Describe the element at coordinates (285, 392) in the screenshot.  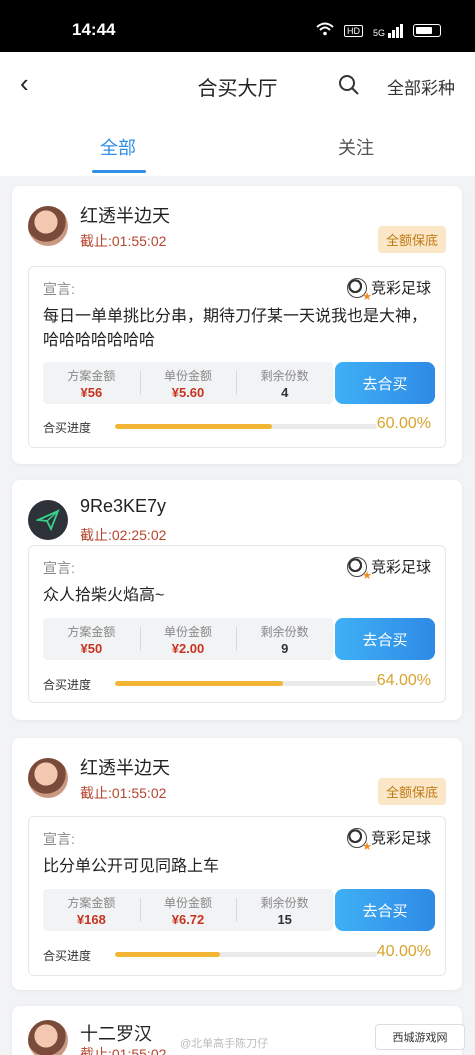
I see `remaining-shares-value: 4` at that location.